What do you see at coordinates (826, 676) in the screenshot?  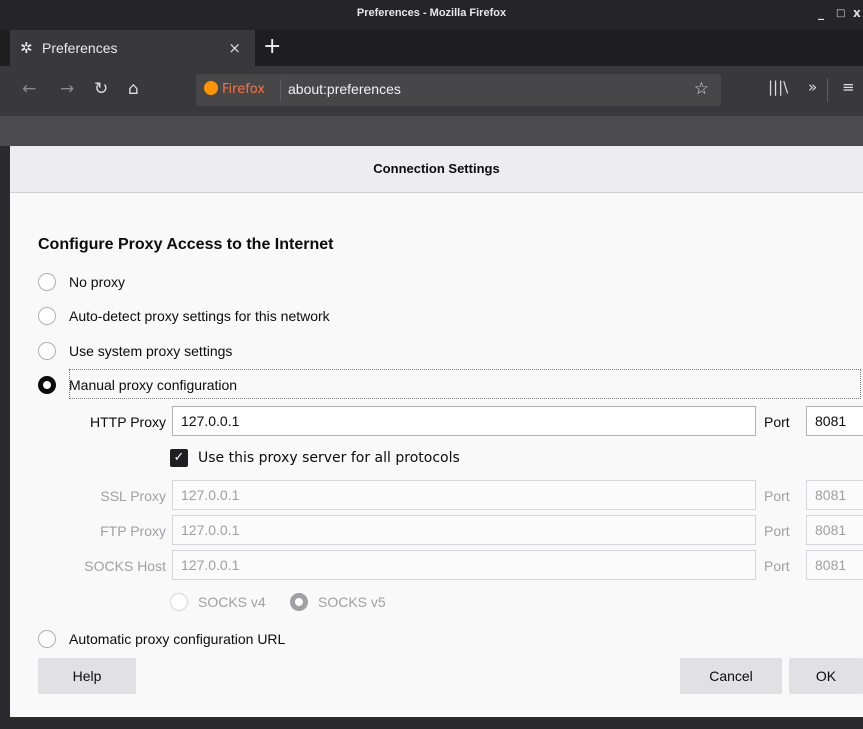 I see `ok-button: OK` at bounding box center [826, 676].